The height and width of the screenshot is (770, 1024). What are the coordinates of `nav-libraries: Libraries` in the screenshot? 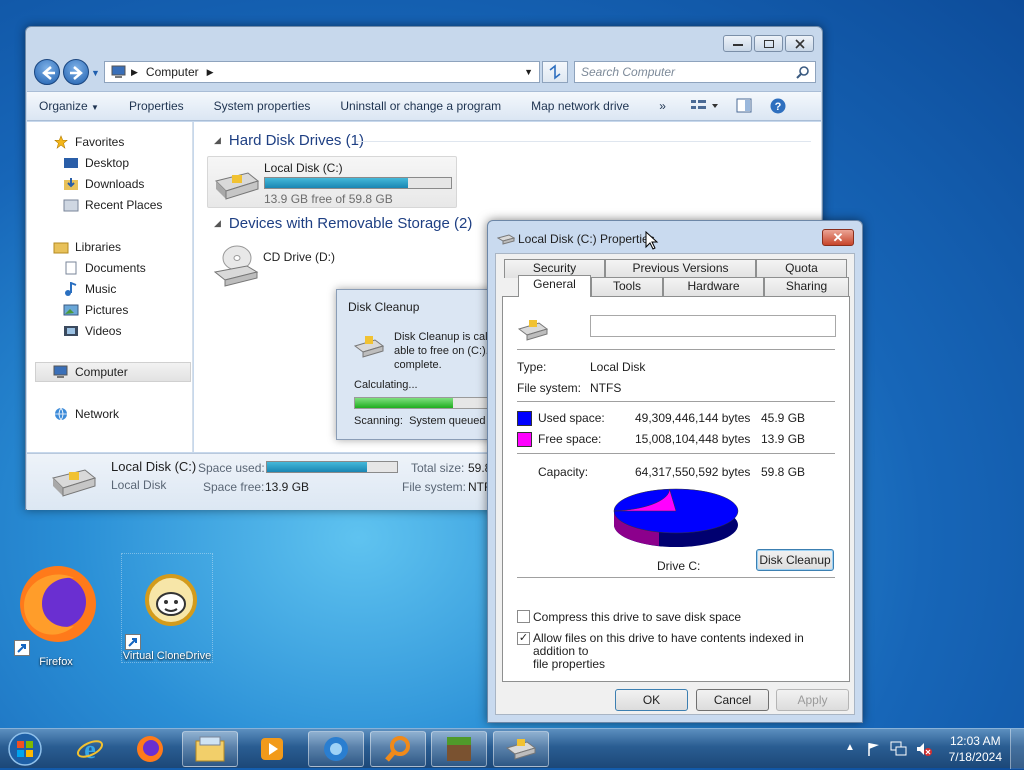 It's located at (135, 247).